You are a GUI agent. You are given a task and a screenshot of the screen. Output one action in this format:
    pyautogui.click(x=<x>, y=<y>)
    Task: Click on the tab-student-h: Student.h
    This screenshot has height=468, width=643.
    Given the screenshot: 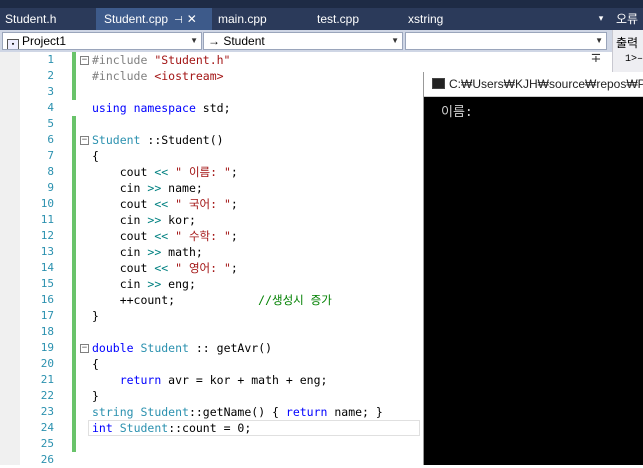 What is the action you would take?
    pyautogui.click(x=30, y=19)
    